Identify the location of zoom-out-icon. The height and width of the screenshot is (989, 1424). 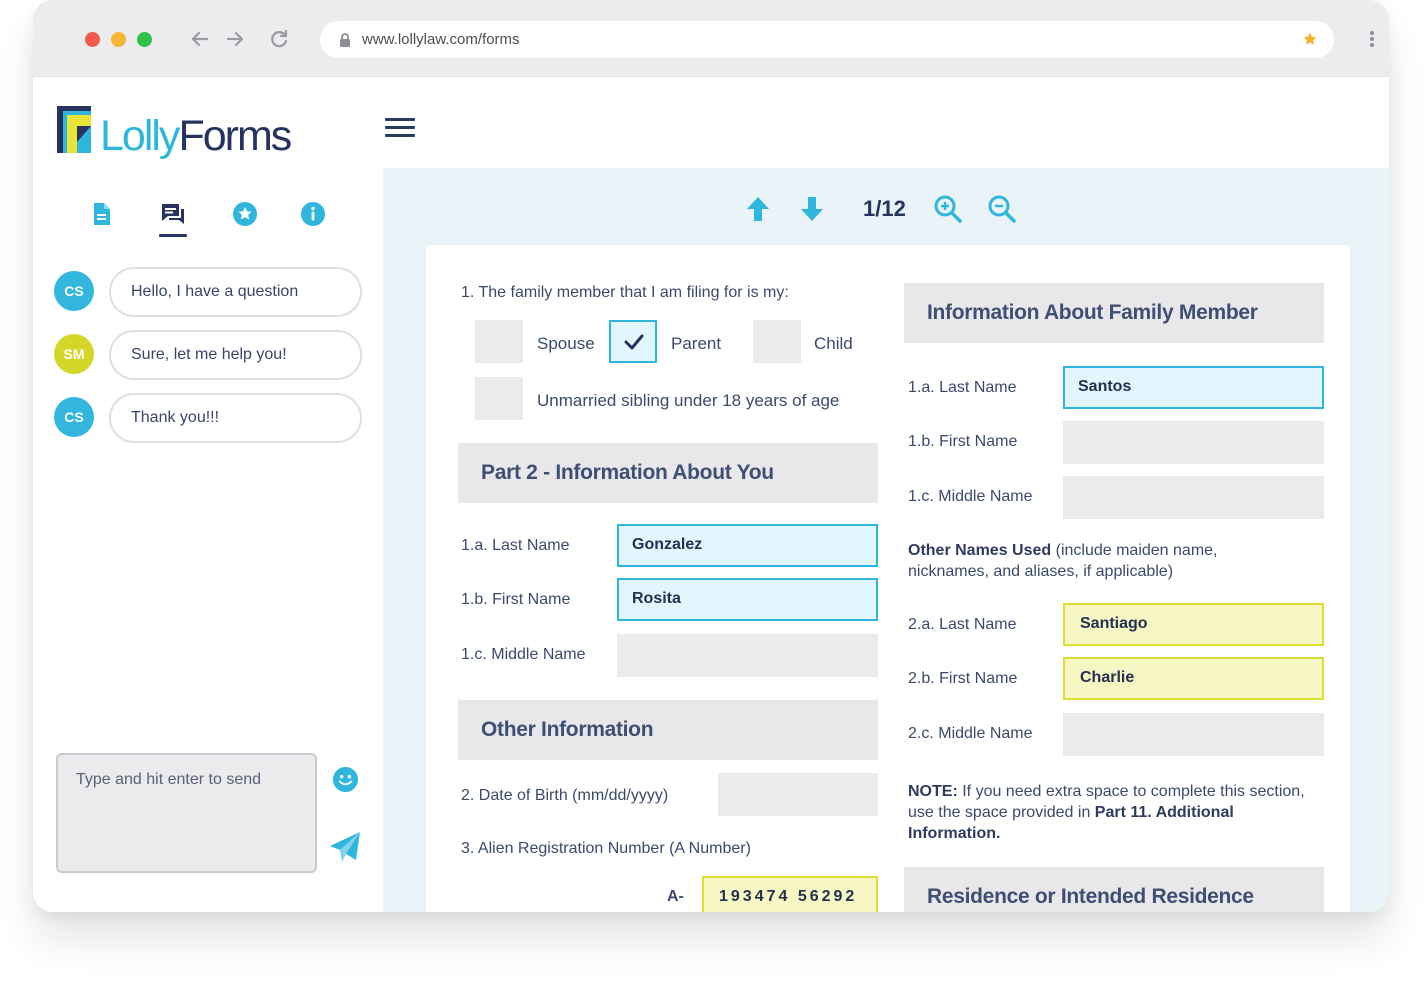
(1002, 209).